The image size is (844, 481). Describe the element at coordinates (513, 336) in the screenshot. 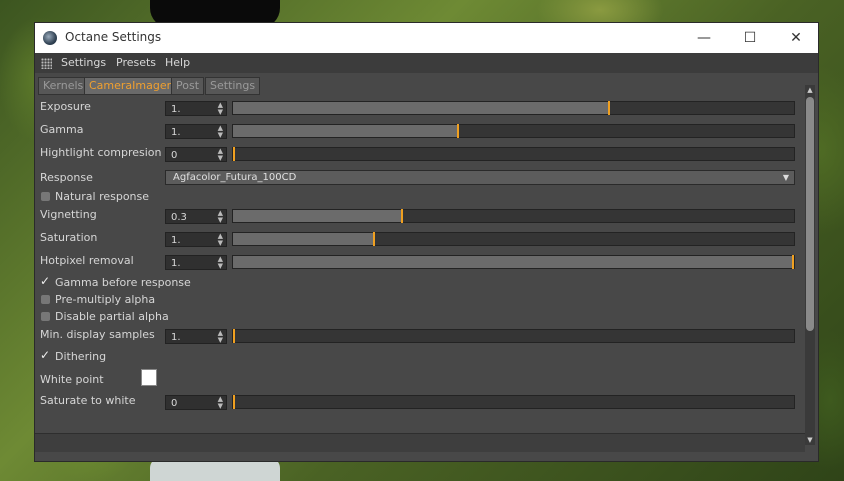

I see `min-display-samples-slider` at that location.